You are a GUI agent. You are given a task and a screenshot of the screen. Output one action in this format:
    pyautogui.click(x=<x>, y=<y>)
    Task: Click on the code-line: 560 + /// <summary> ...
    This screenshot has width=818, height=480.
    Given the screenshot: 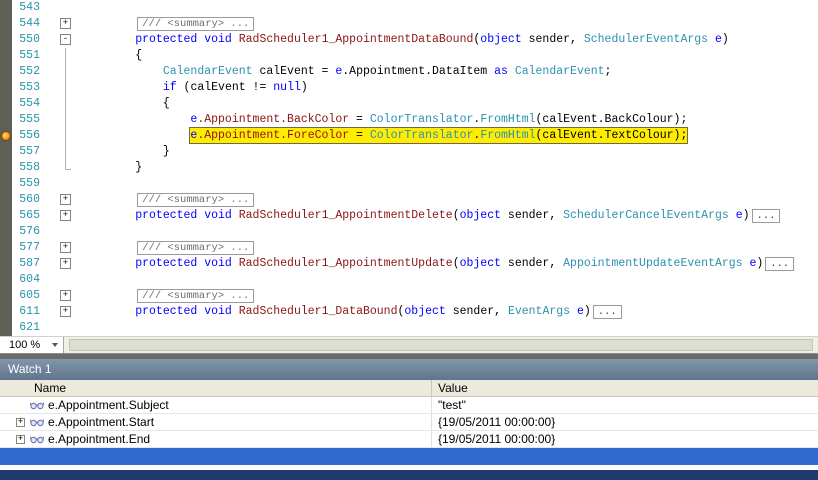 What is the action you would take?
    pyautogui.click(x=409, y=200)
    